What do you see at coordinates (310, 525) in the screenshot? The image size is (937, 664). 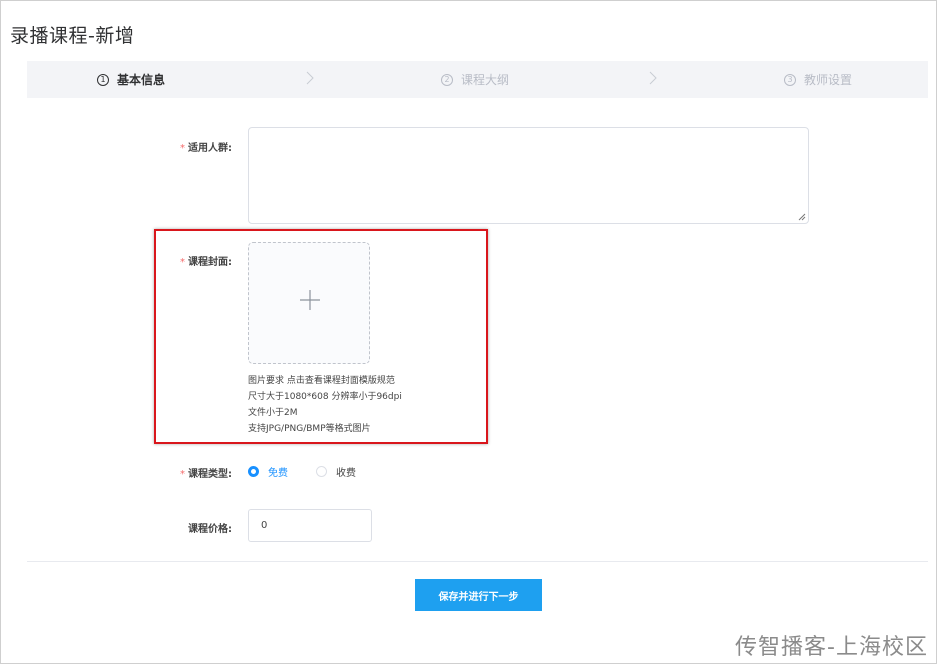 I see `price-input: 0` at bounding box center [310, 525].